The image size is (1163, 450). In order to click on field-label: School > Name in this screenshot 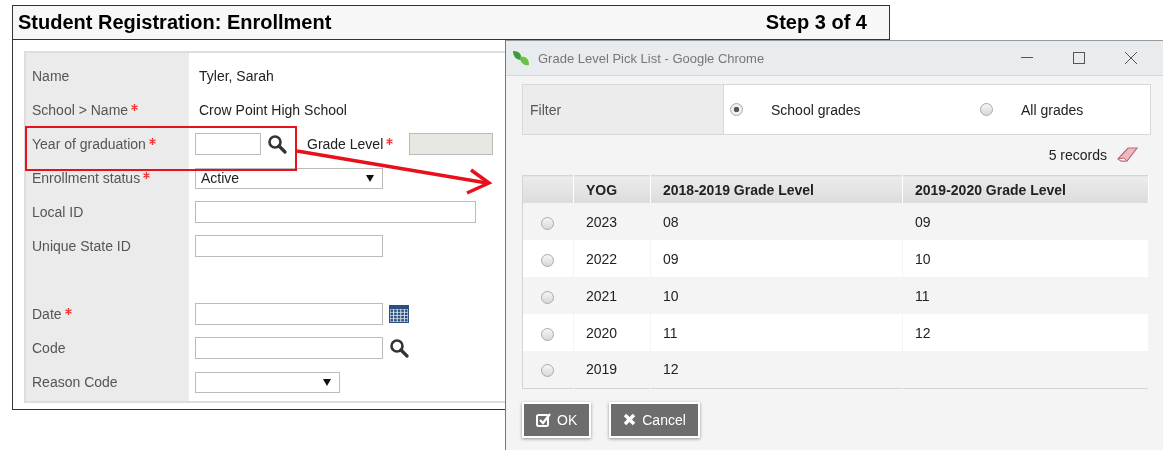, I will do `click(85, 110)`.